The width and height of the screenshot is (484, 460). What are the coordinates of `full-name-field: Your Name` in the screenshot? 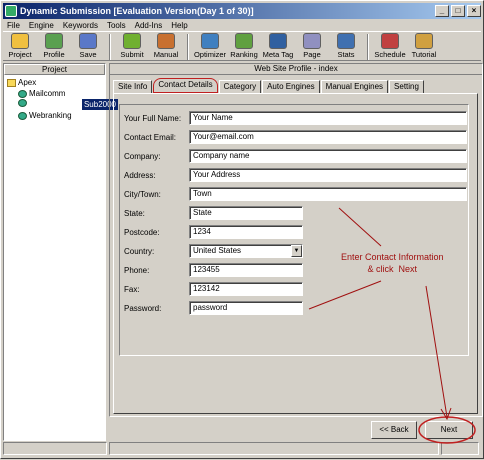 It's located at (328, 118).